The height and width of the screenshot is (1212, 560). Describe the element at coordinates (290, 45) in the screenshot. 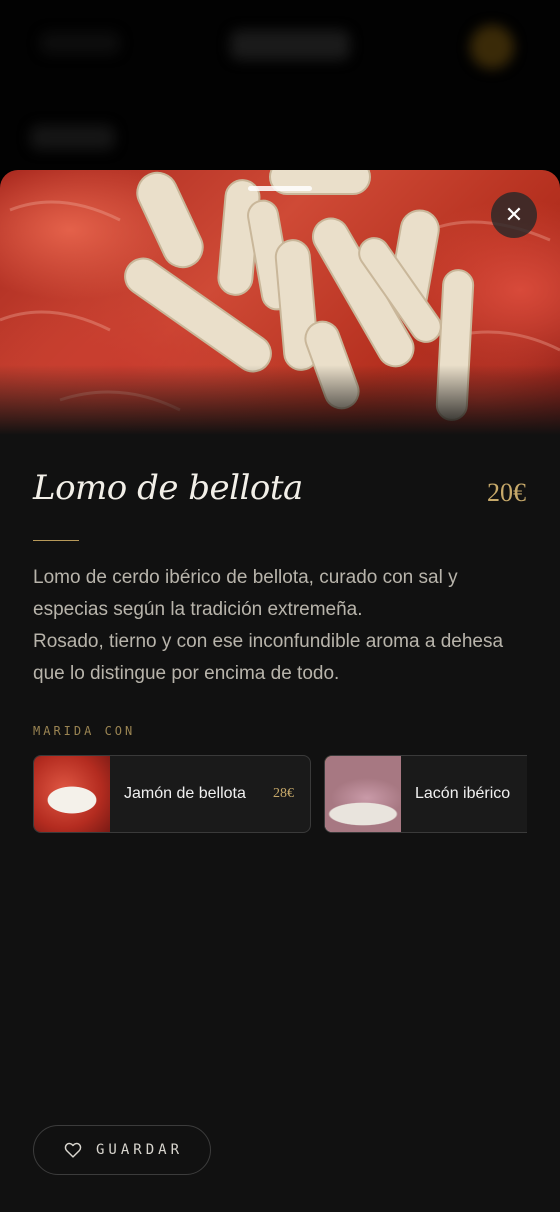

I see `background-blurred-logo` at that location.